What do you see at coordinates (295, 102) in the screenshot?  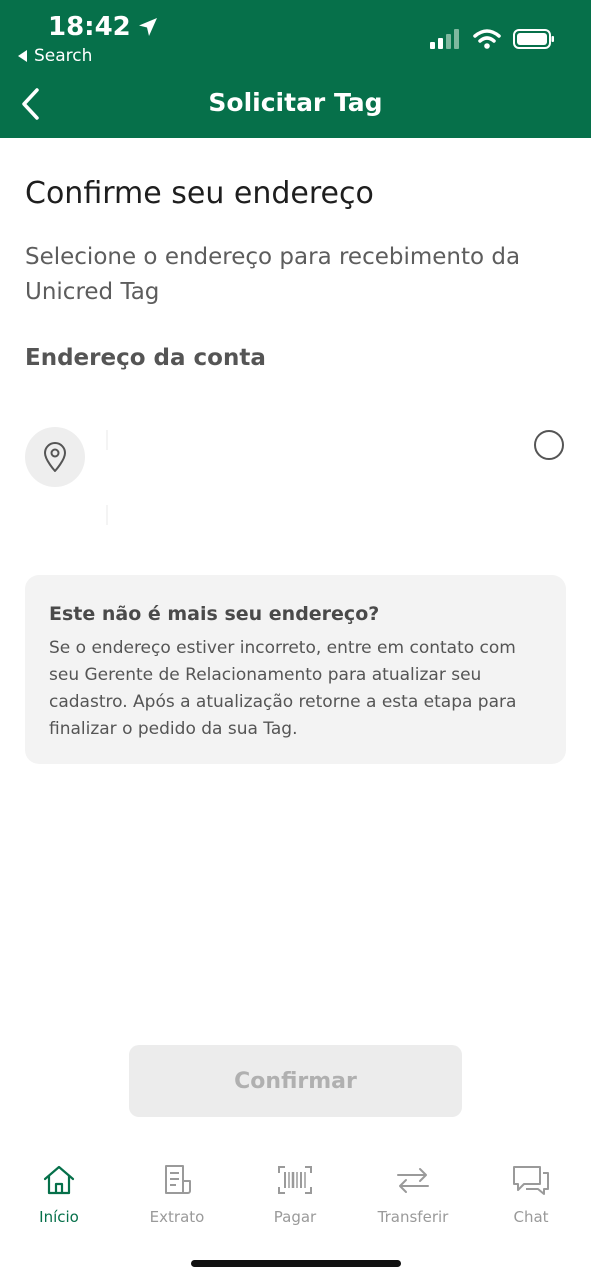 I see `nav-title: Solicitar Tag` at bounding box center [295, 102].